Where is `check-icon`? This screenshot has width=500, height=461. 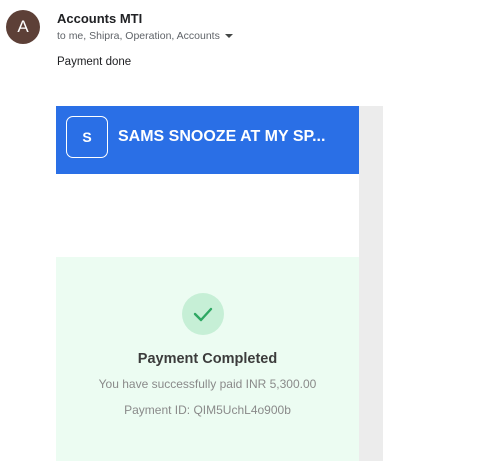 check-icon is located at coordinates (203, 314).